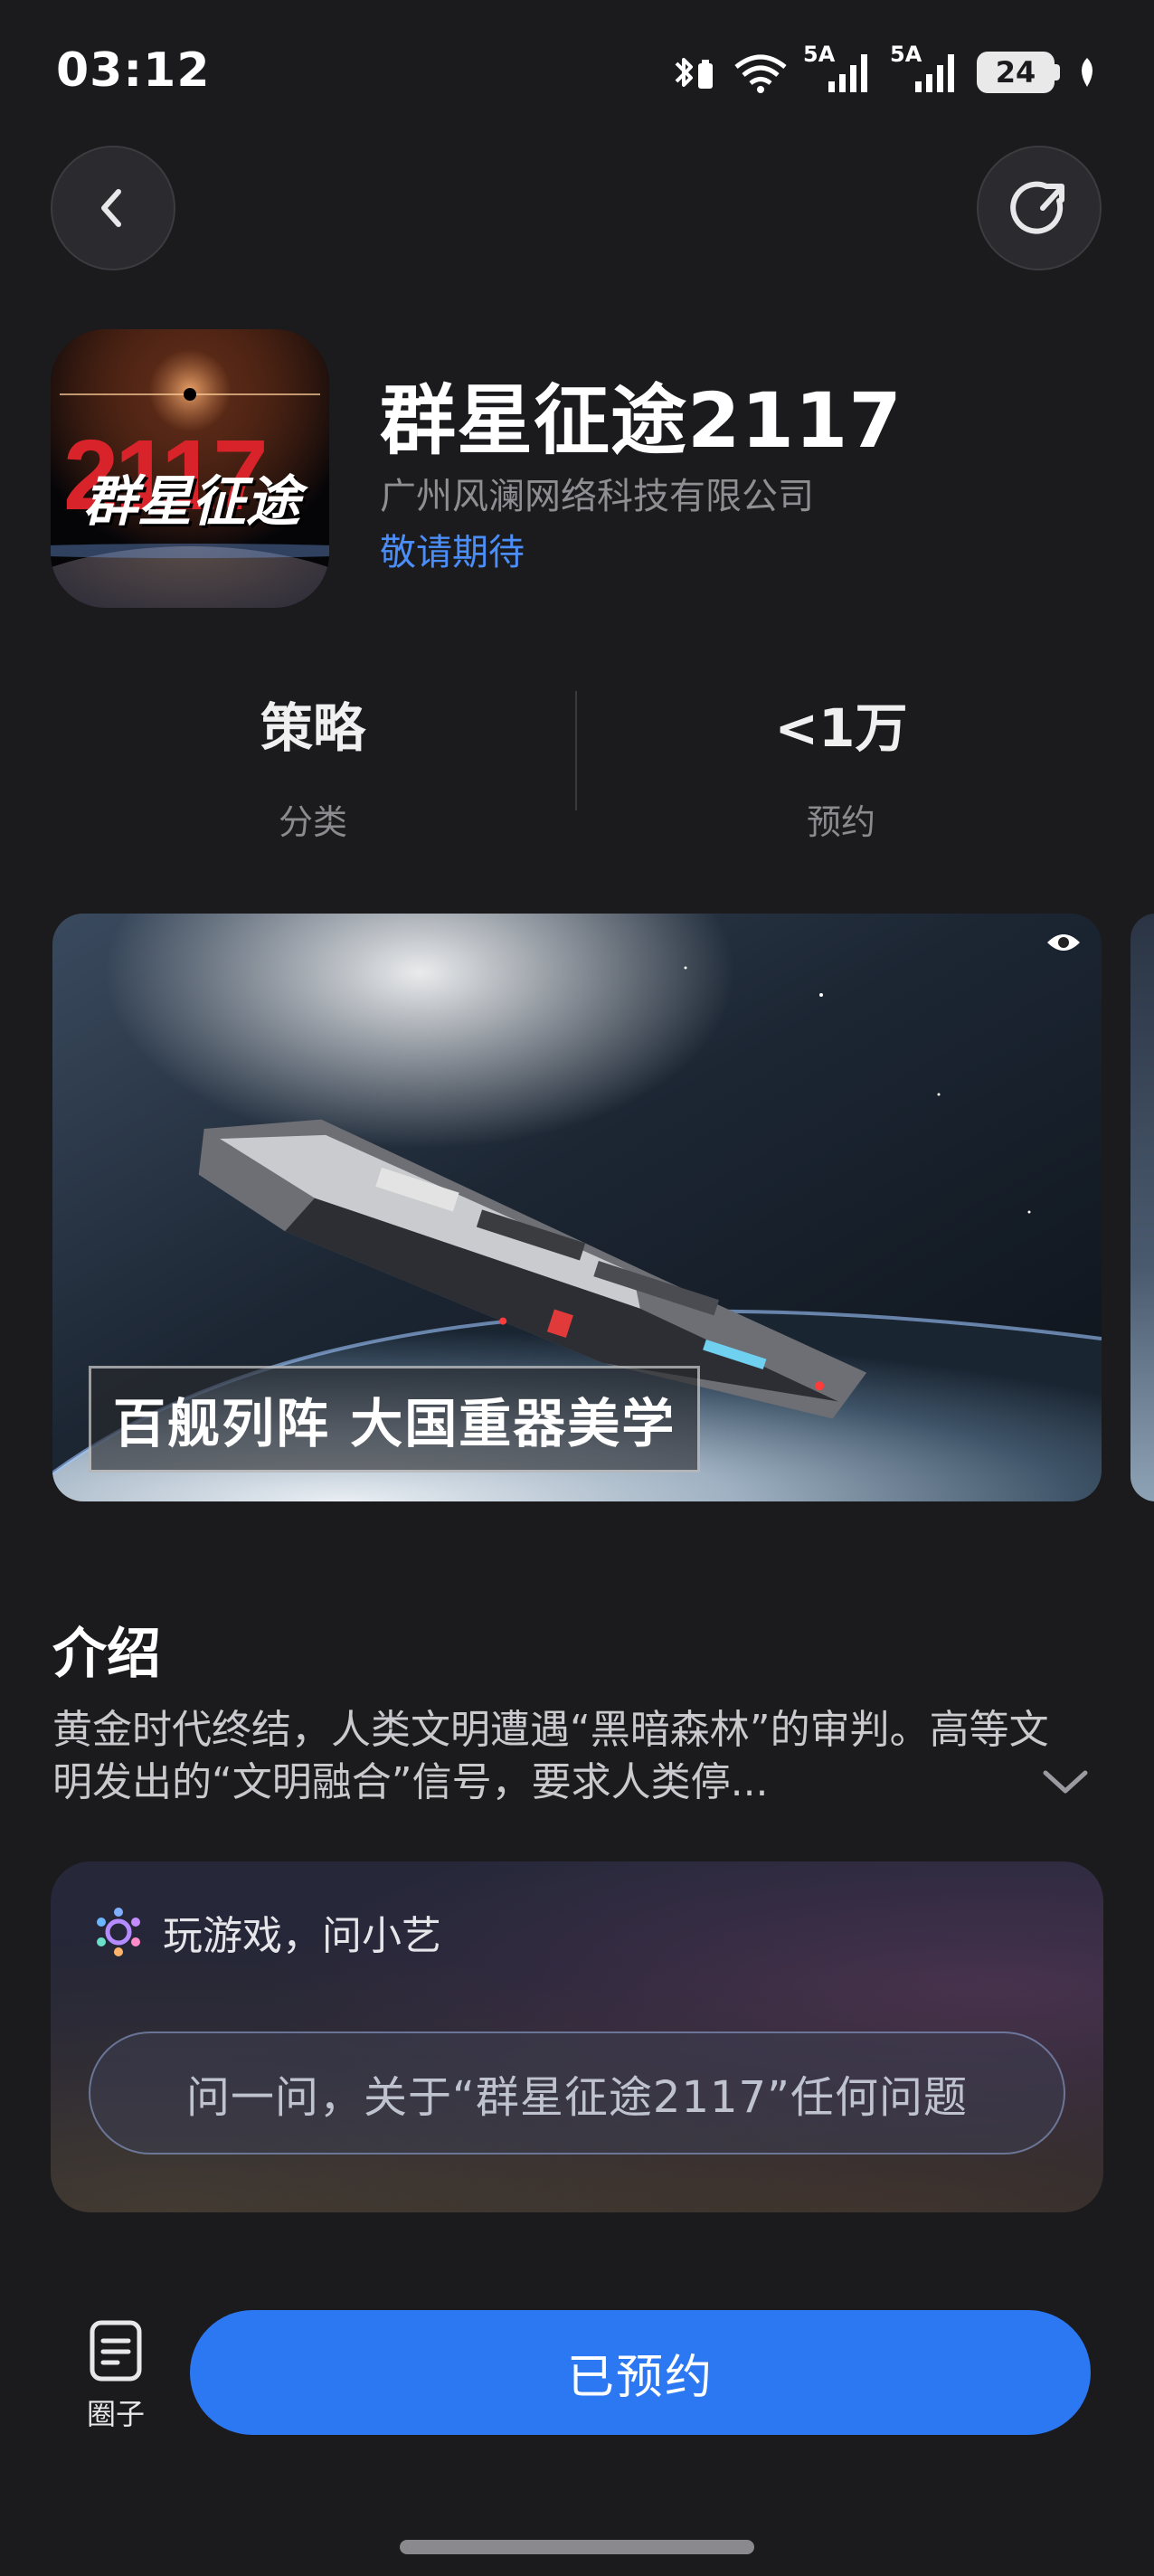  Describe the element at coordinates (115, 2414) in the screenshot. I see `circle-label: 圈子` at that location.